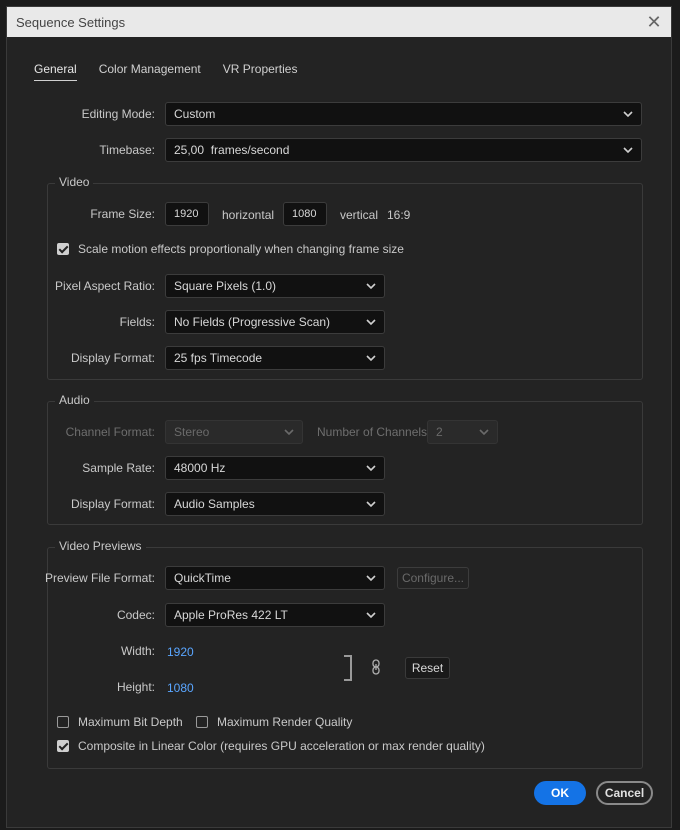  I want to click on video-display-format-select: 25 fps Timecode, so click(275, 358).